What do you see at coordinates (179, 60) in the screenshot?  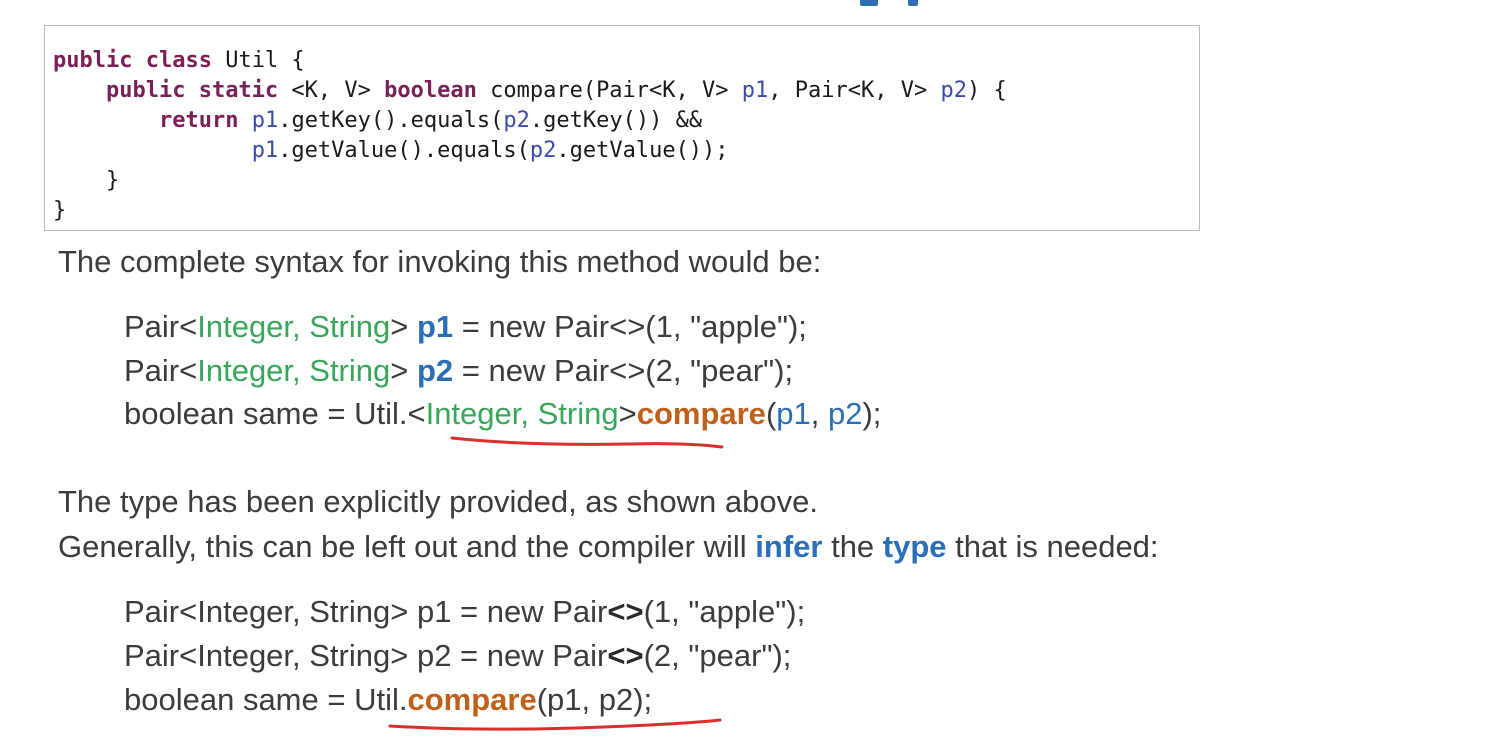 I see `code-line-1: public class Util {` at bounding box center [179, 60].